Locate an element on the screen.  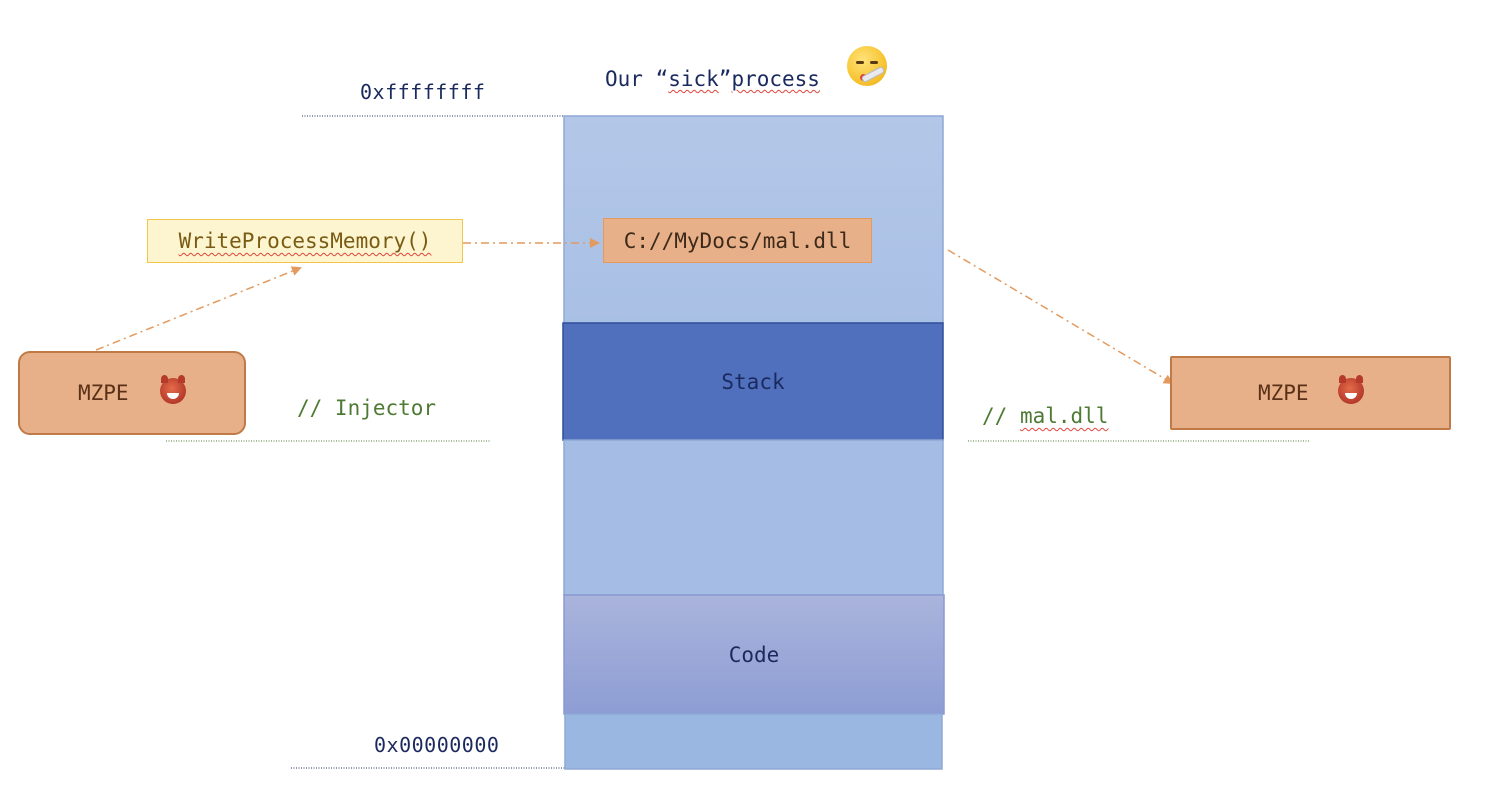
injected-dll-path: C://MyDocs/mal.dll is located at coordinates (737, 240).